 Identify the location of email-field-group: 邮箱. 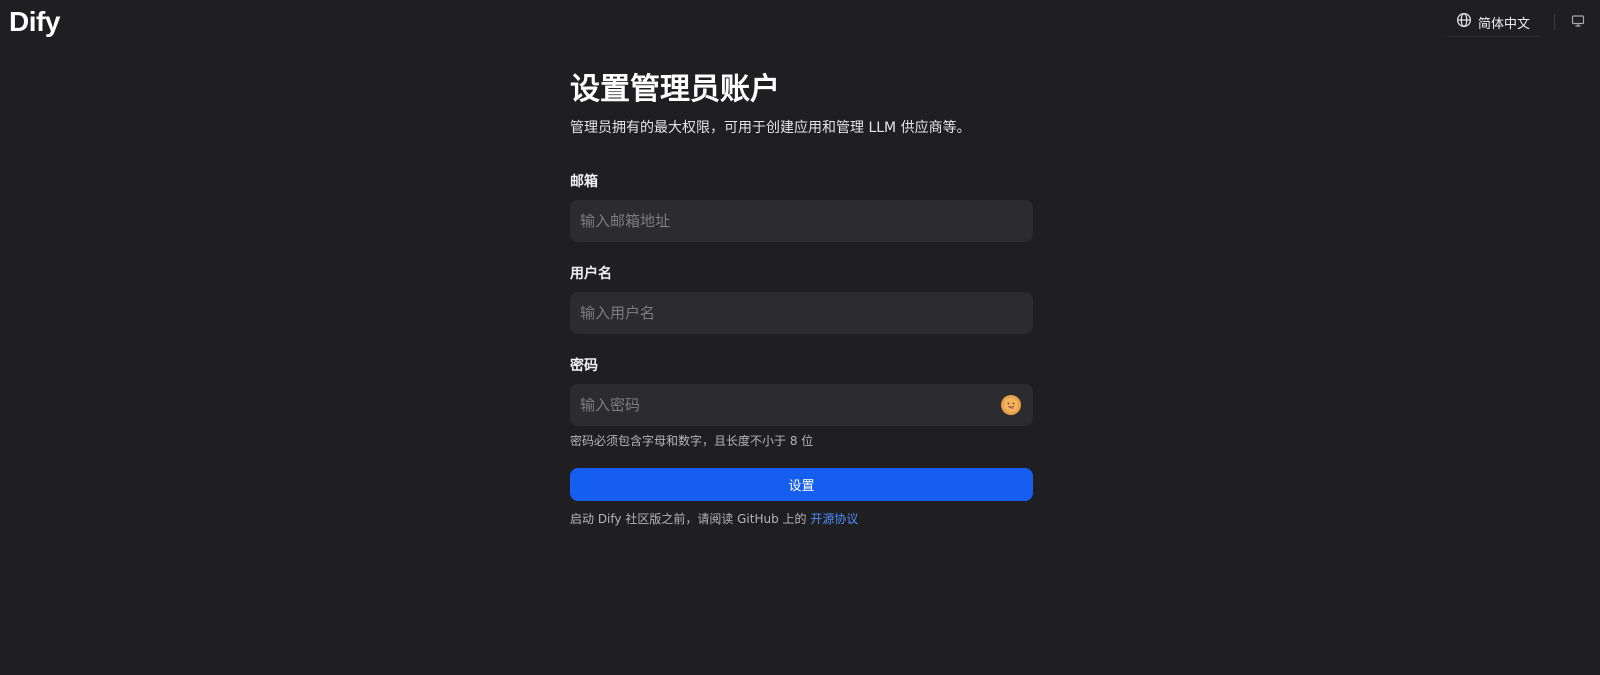
(801, 207).